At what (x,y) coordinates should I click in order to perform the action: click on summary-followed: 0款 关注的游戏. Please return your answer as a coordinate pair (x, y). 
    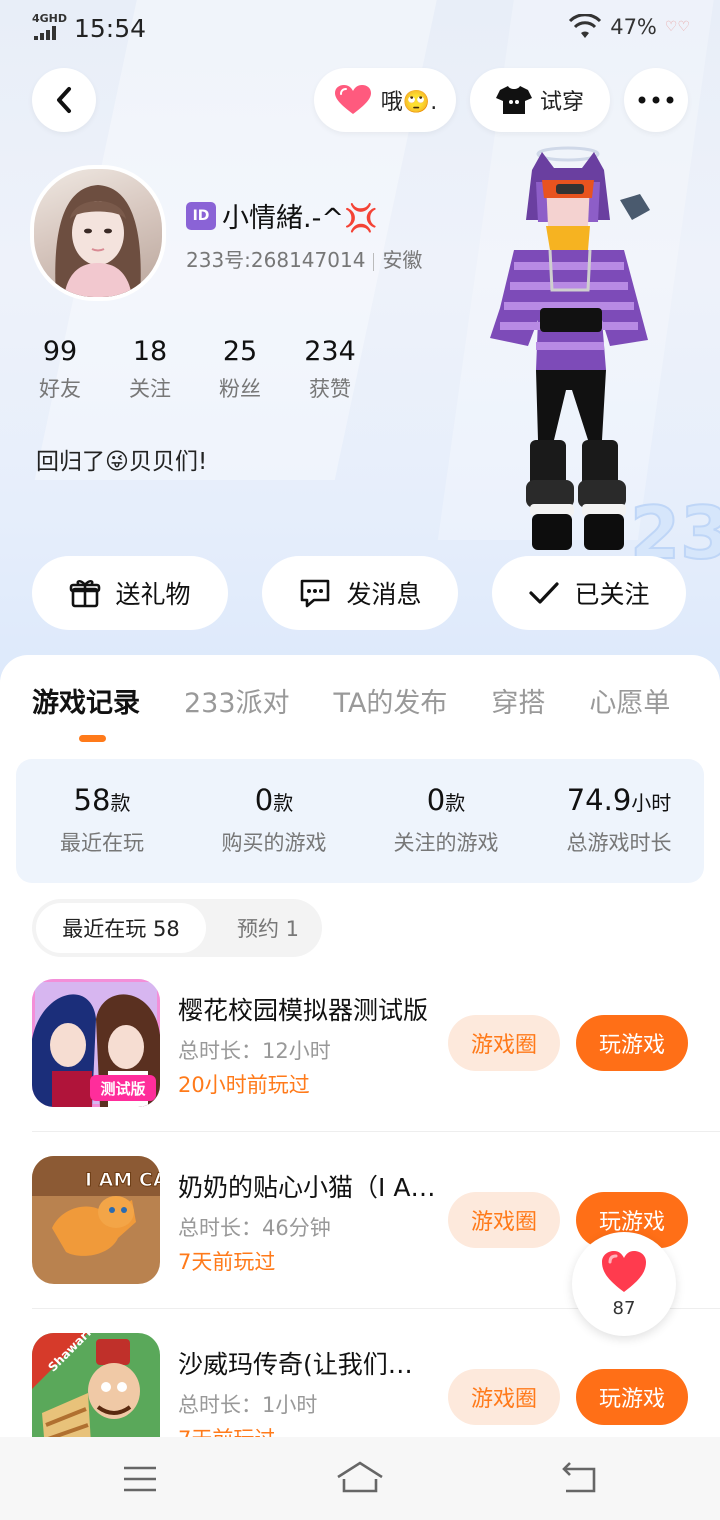
    Looking at the image, I should click on (446, 820).